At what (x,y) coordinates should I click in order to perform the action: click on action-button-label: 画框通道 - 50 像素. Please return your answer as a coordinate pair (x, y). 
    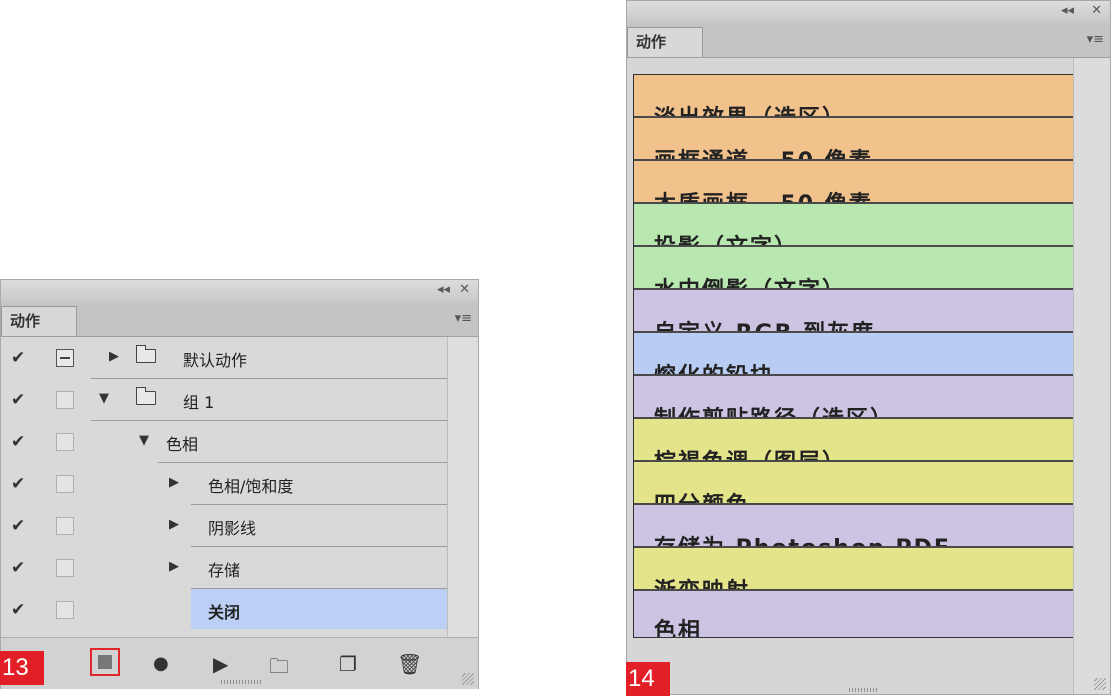
    Looking at the image, I should click on (763, 151).